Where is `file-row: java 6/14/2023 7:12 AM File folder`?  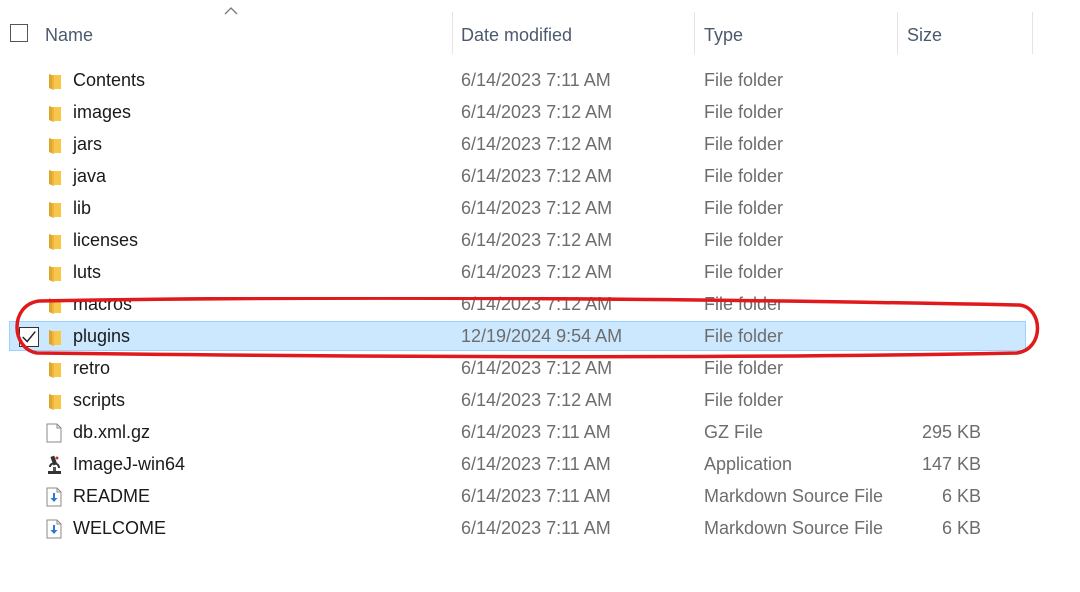 file-row: java 6/14/2023 7:12 AM File folder is located at coordinates (520, 176).